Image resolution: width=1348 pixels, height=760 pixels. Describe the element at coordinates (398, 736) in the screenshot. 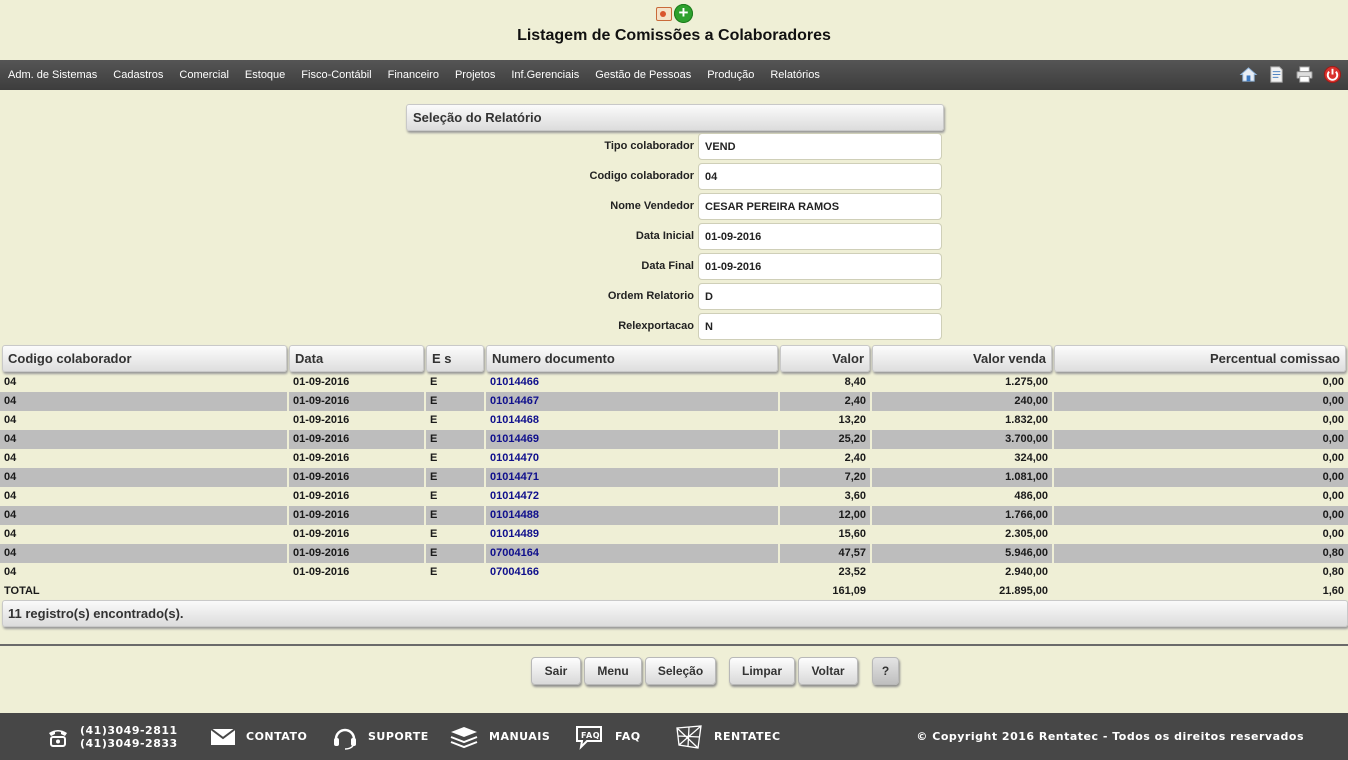

I see `suporte-link: SUPORTE` at that location.